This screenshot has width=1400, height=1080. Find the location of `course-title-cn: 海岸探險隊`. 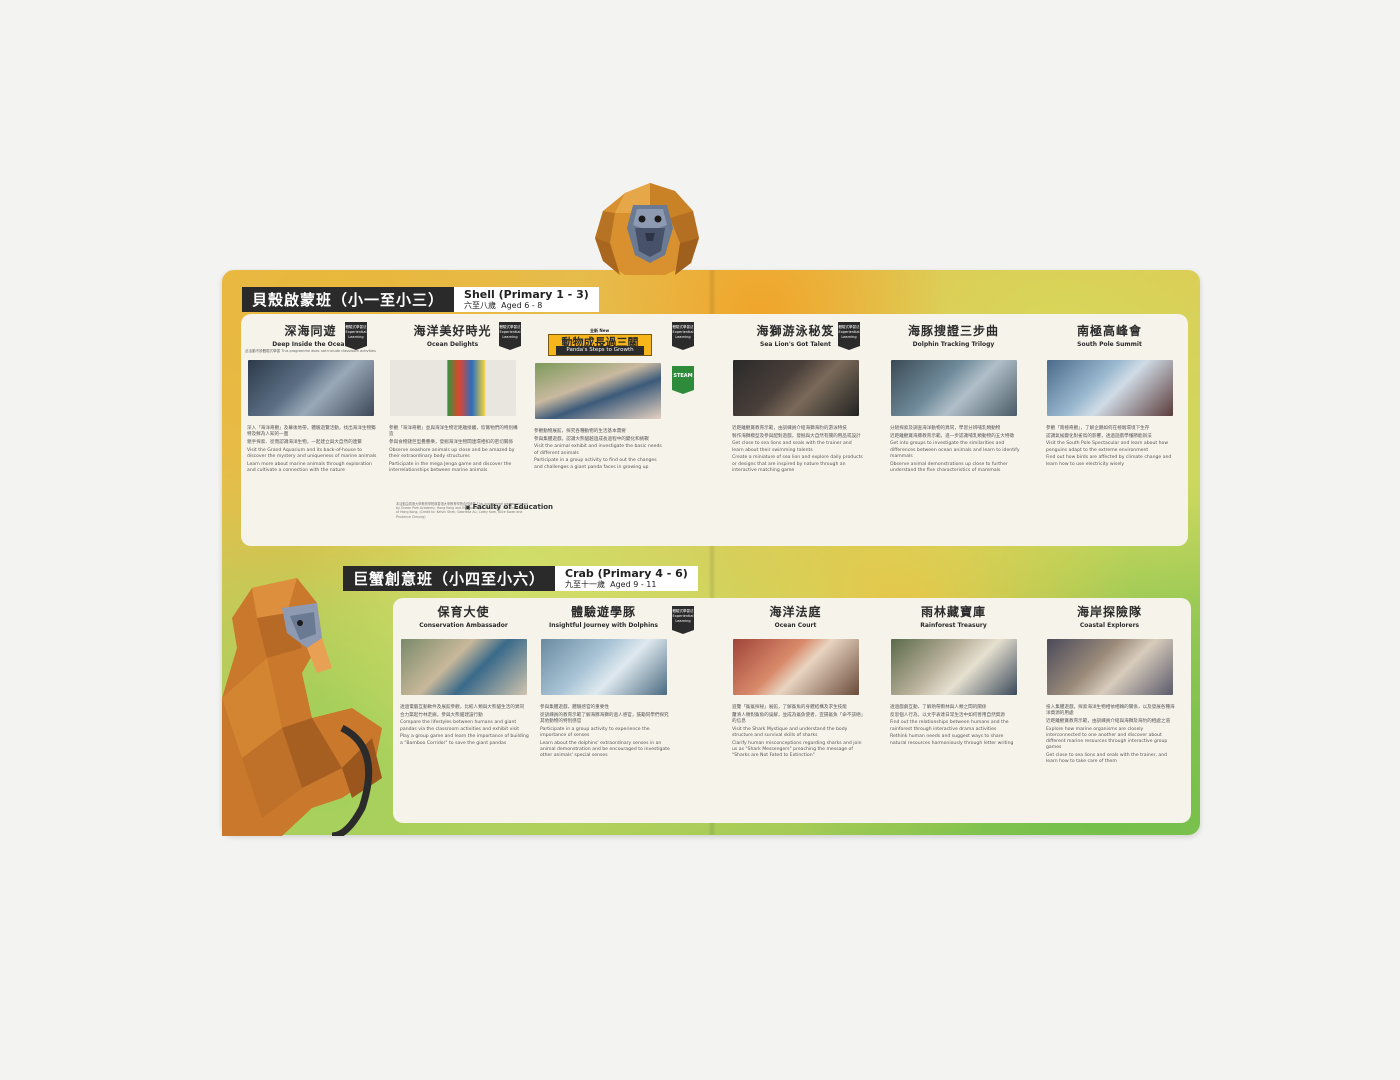

course-title-cn: 海岸探險隊 is located at coordinates (1109, 612).